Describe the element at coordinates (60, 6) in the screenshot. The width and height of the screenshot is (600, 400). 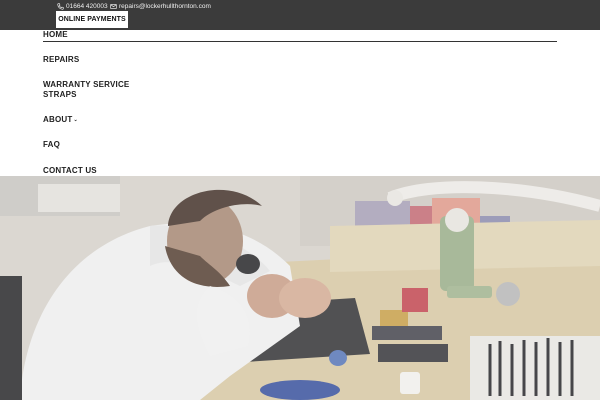
I see `phone-icon` at that location.